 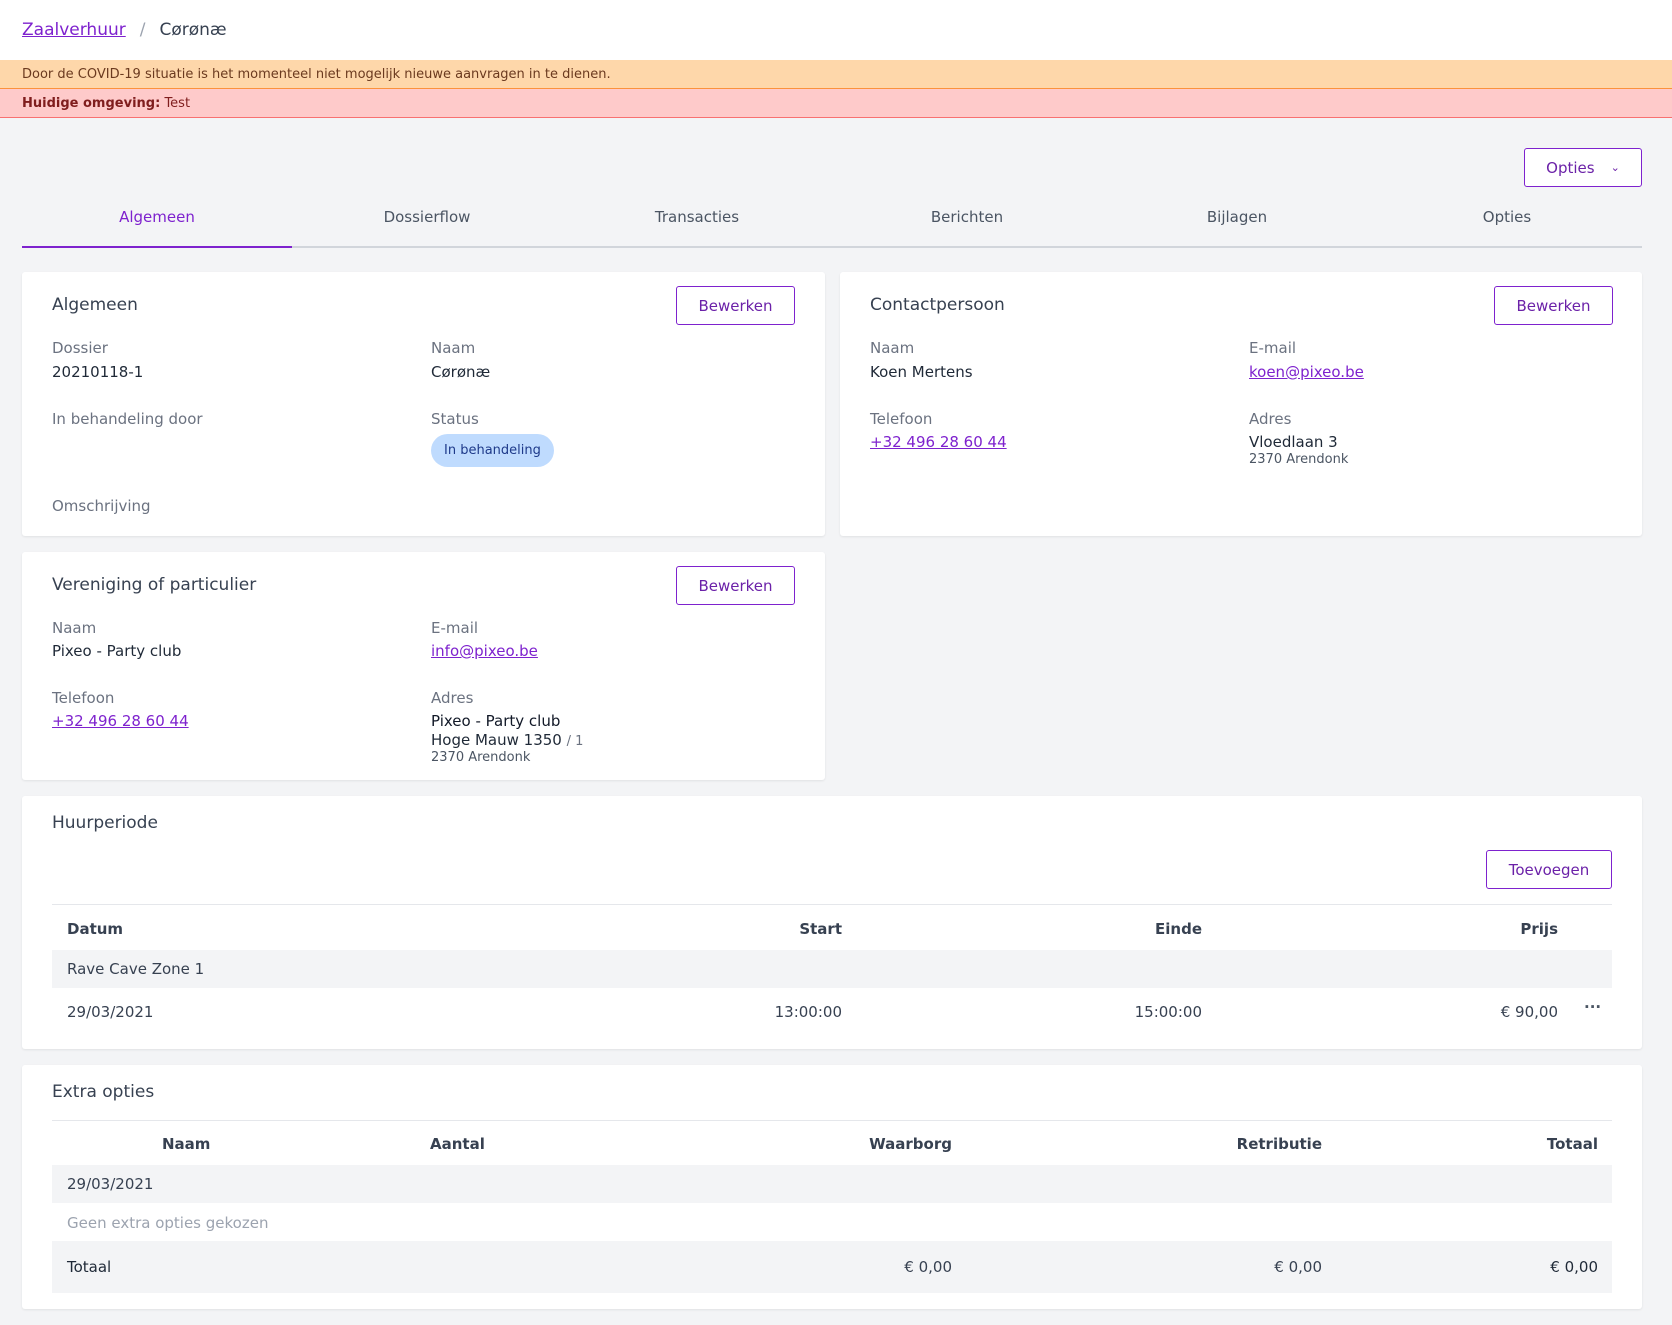 I want to click on organisation-address-name: Pixeo - Party club, so click(x=496, y=721).